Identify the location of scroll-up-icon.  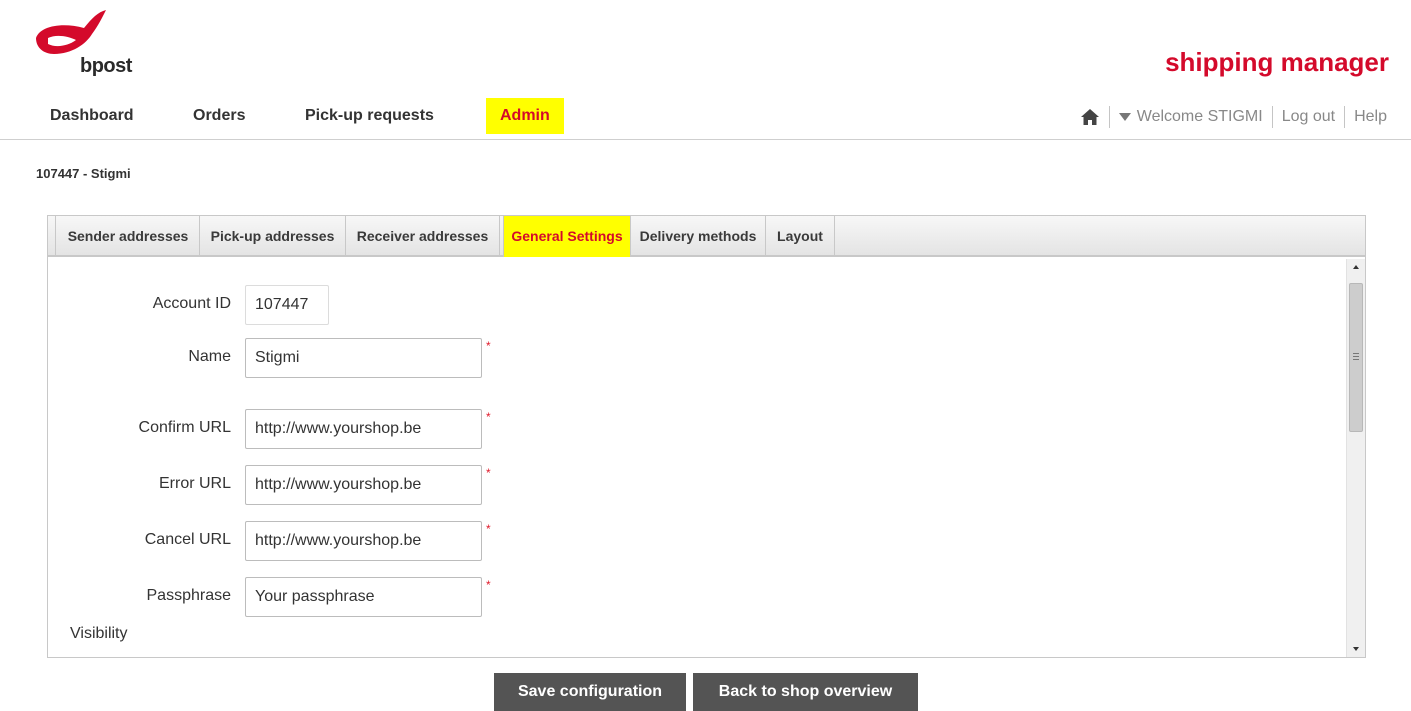
(1356, 267).